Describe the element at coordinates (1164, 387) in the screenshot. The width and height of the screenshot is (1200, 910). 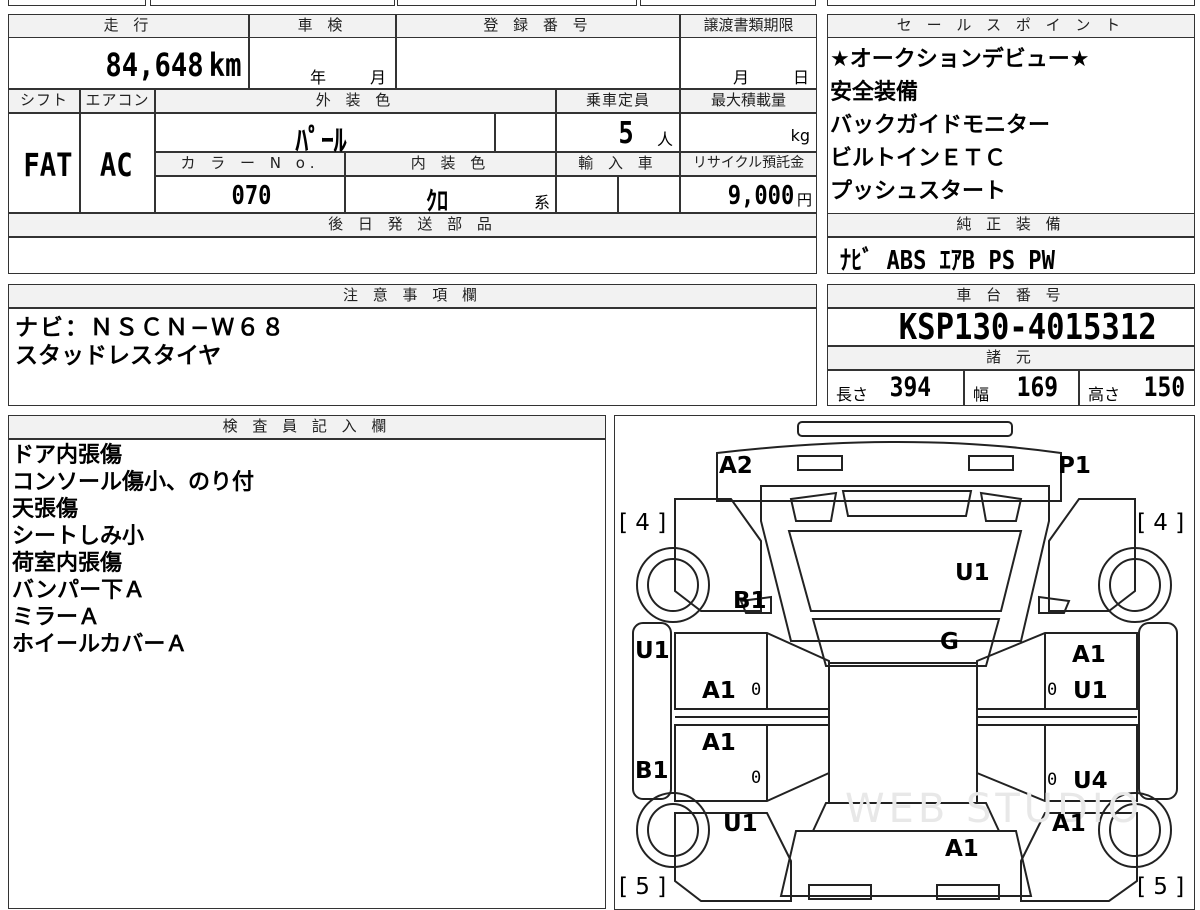
I see `height-value: 150` at that location.